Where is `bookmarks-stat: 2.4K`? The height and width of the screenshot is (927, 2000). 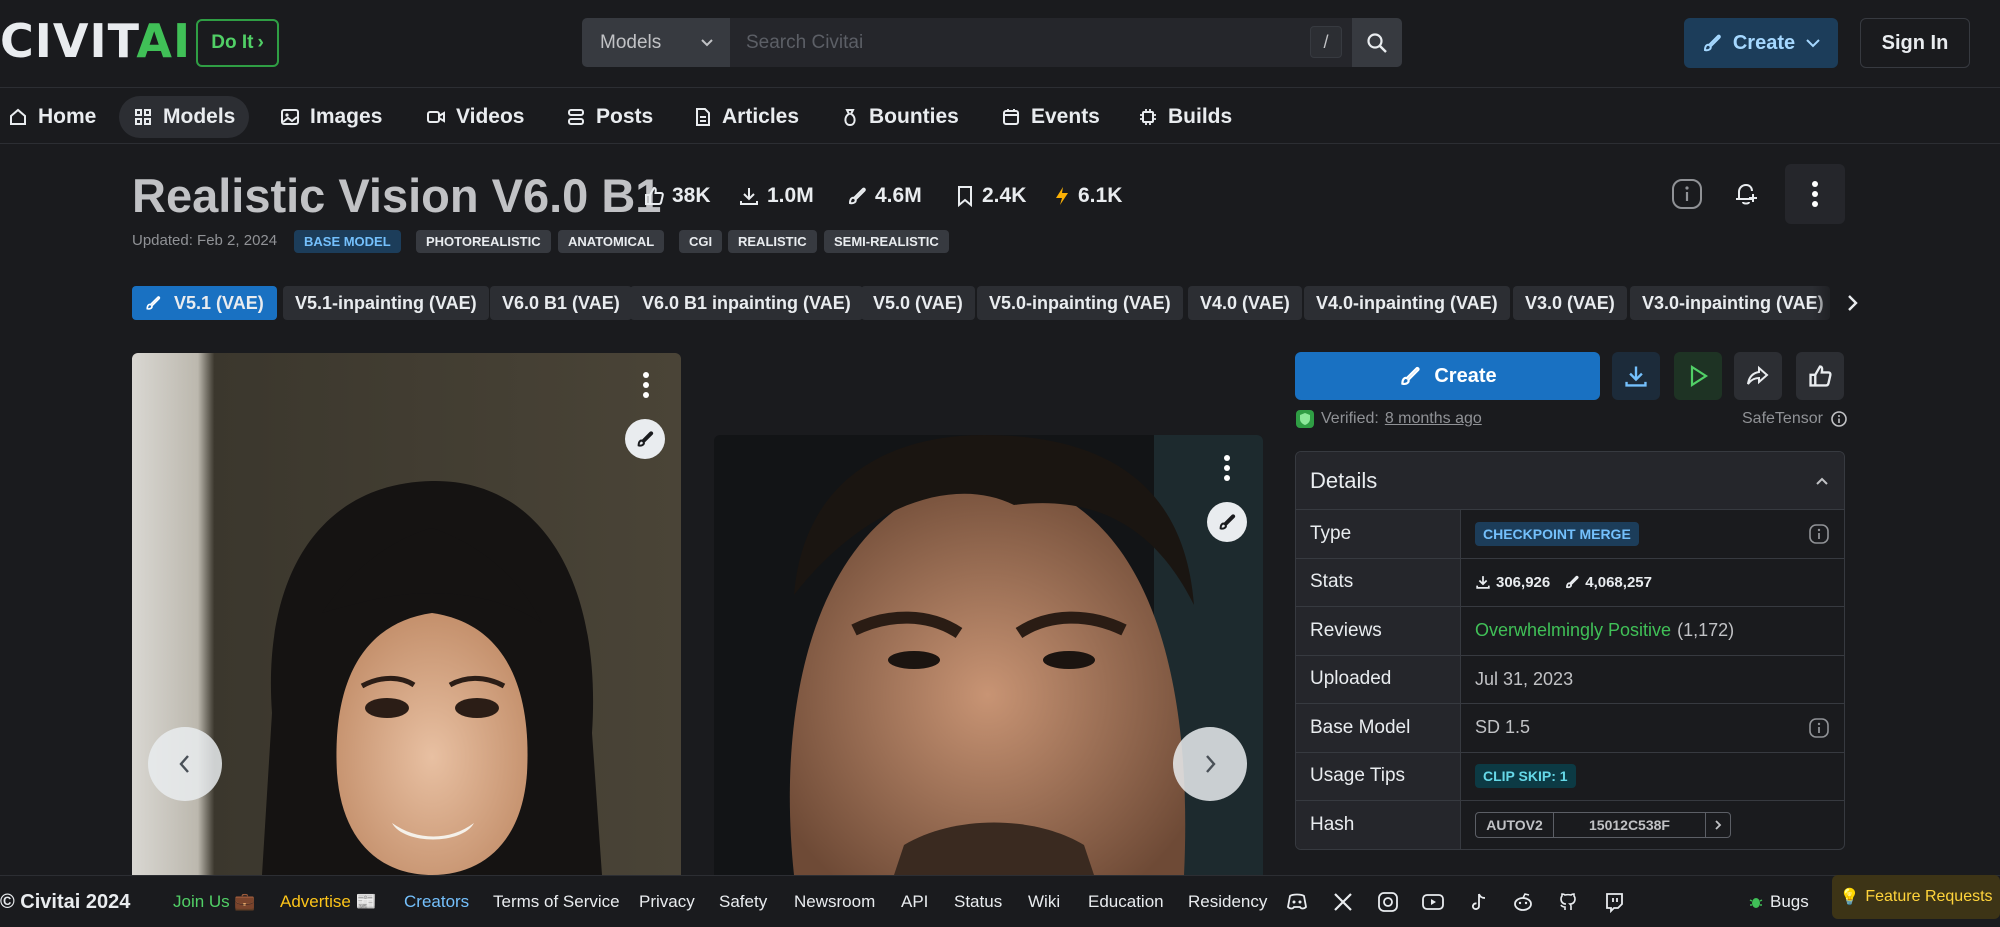
bookmarks-stat: 2.4K is located at coordinates (990, 196).